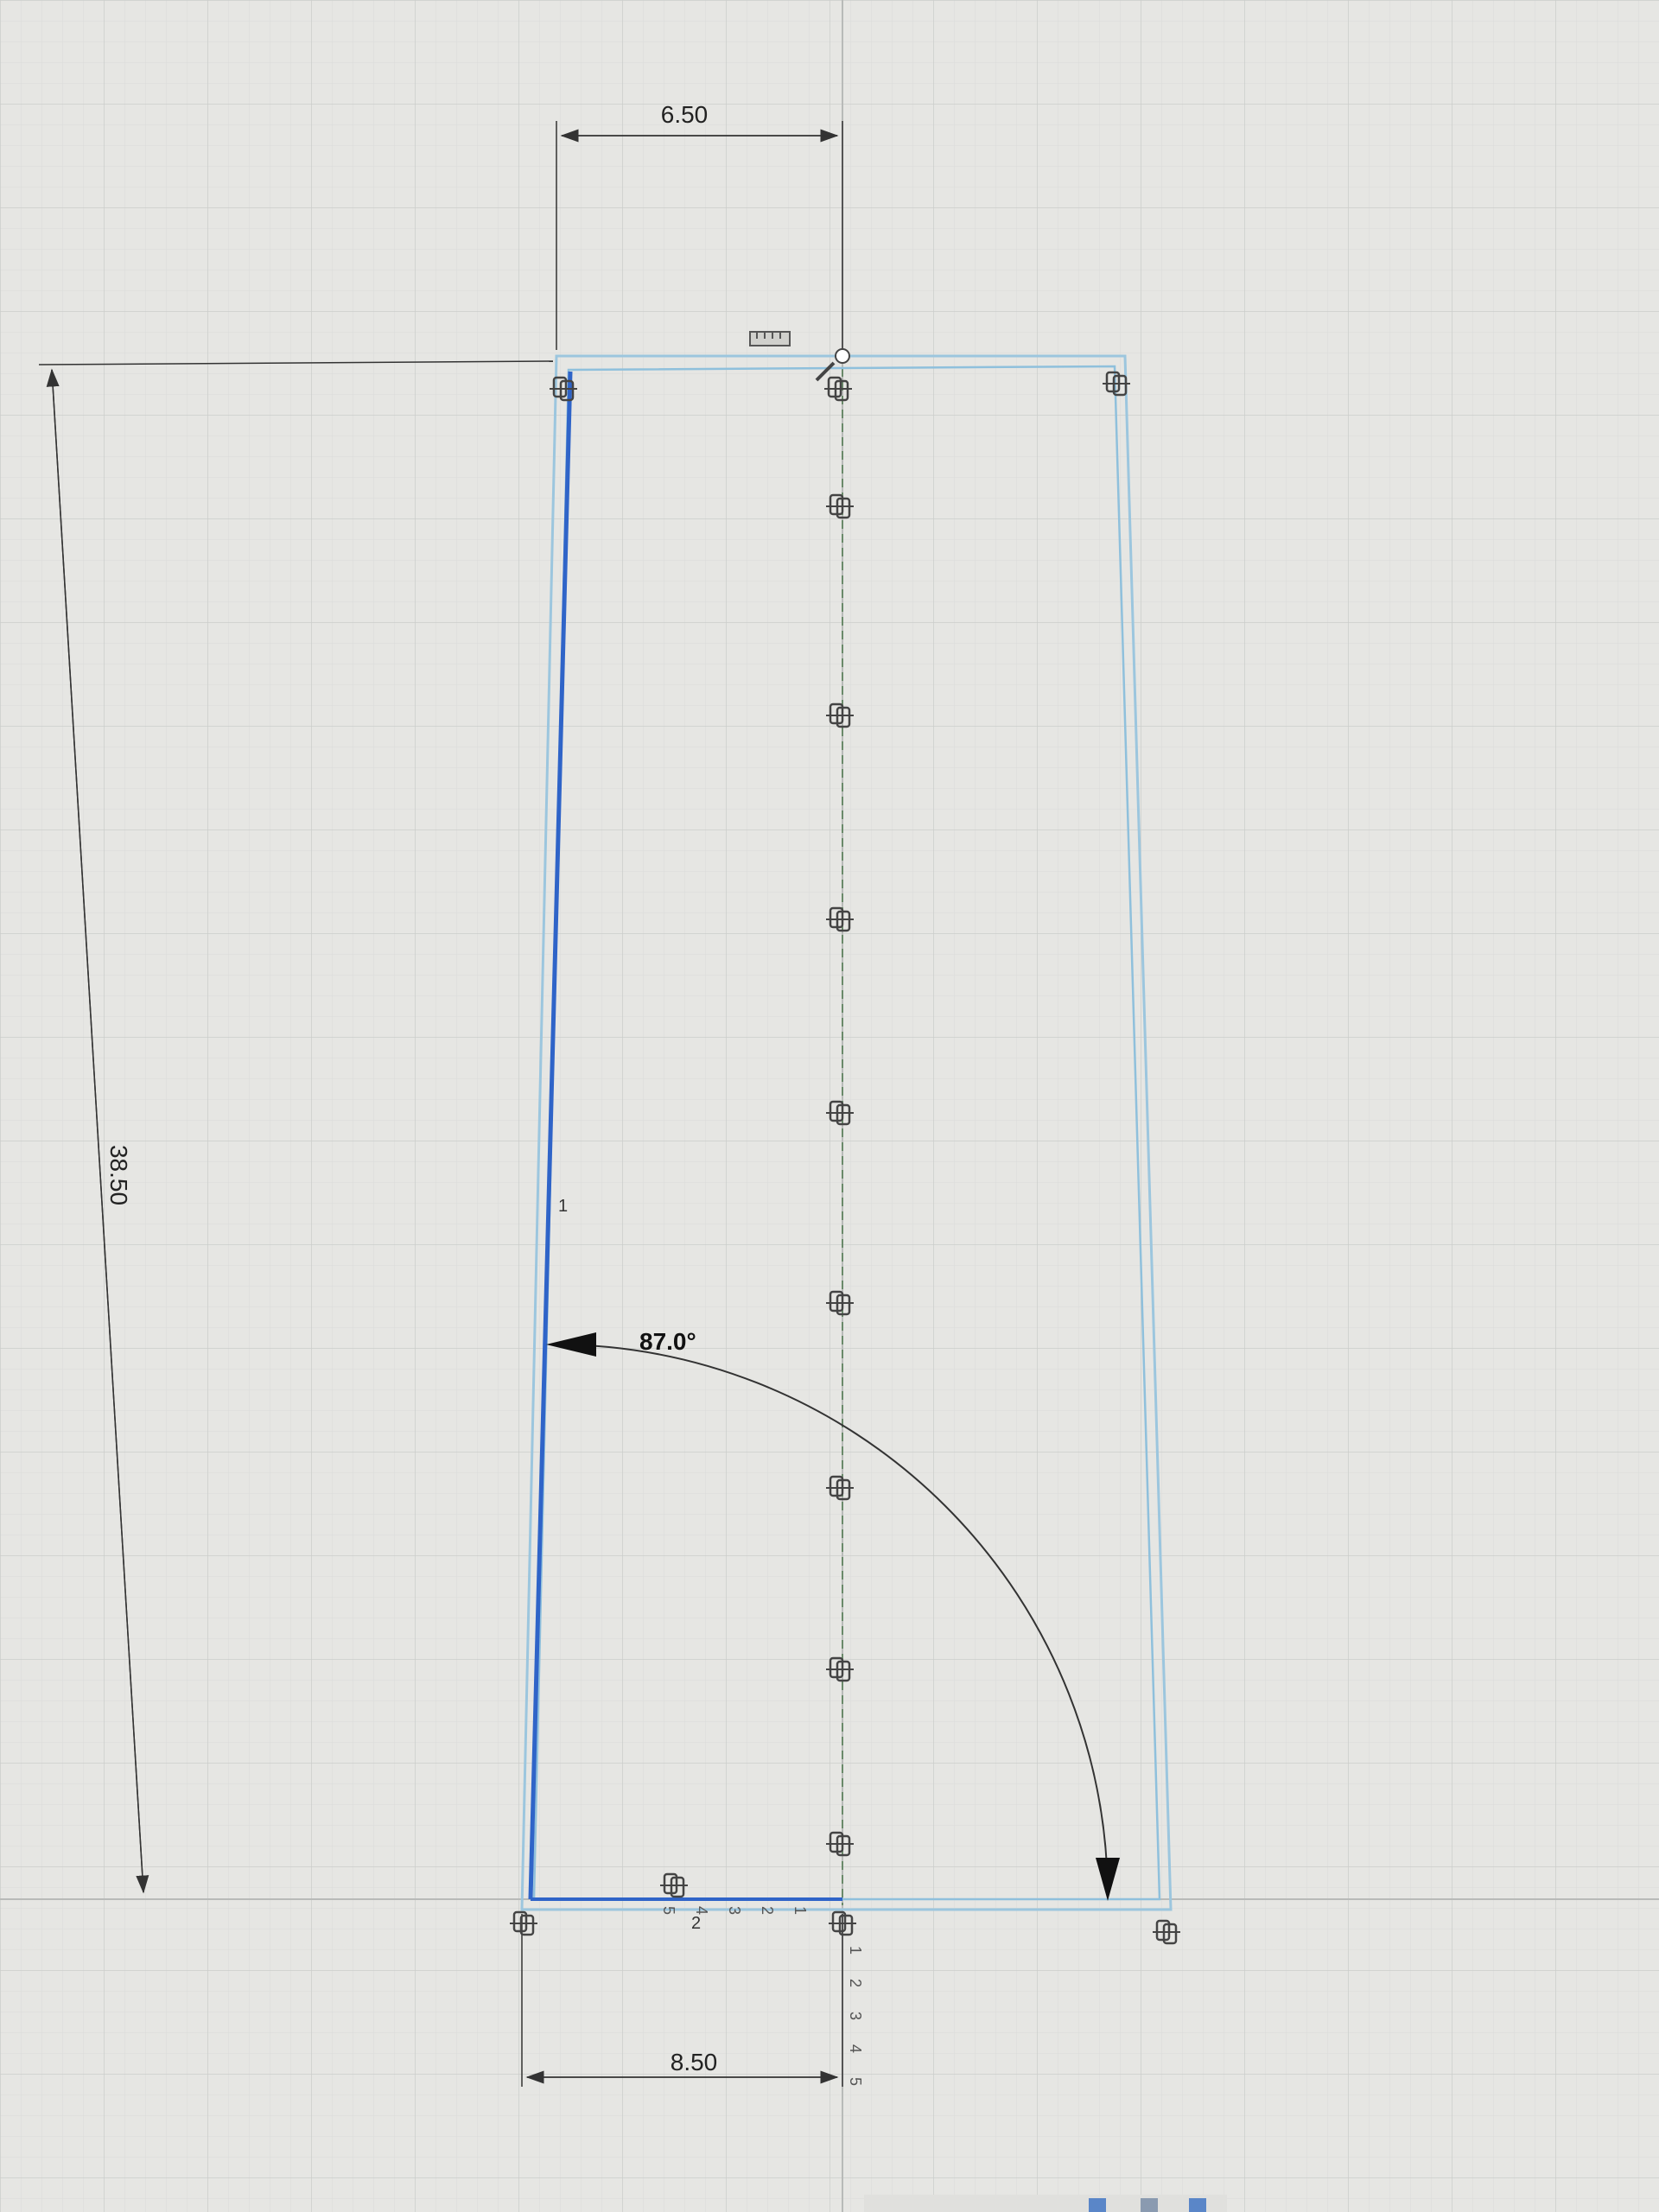 The width and height of the screenshot is (1659, 2212). Describe the element at coordinates (563, 1206) in the screenshot. I see `left-line-index: 1` at that location.